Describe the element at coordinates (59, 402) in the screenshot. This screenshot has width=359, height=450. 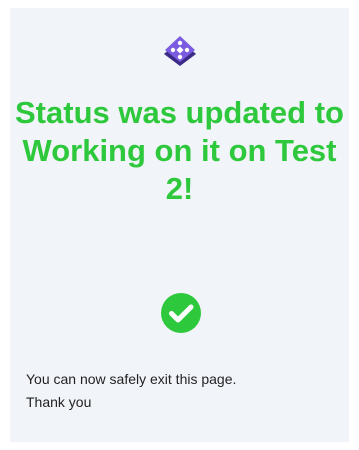
I see `thank-you-line: Thank you` at that location.